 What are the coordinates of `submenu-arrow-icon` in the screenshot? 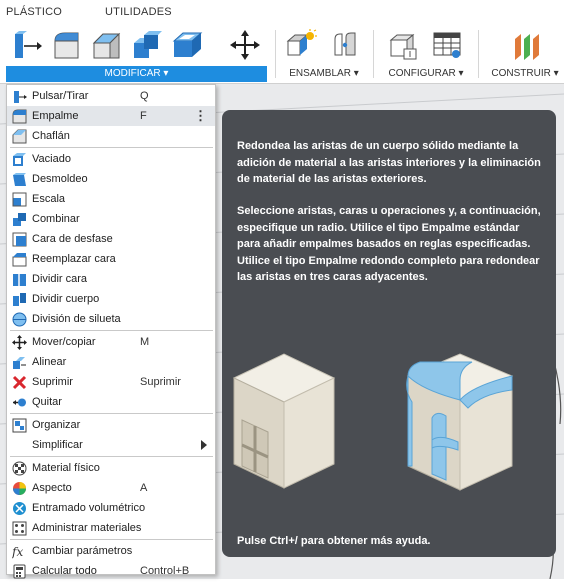 It's located at (204, 445).